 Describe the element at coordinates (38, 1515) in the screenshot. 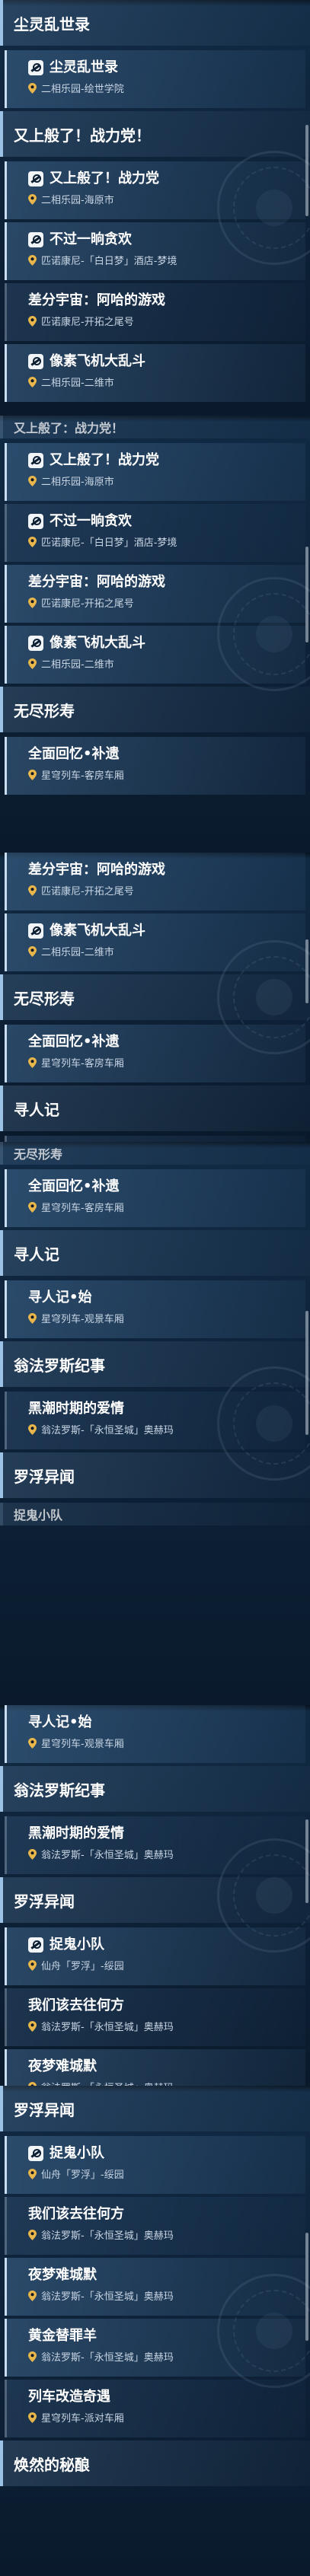

I see `section-title: 捉鬼小队` at that location.